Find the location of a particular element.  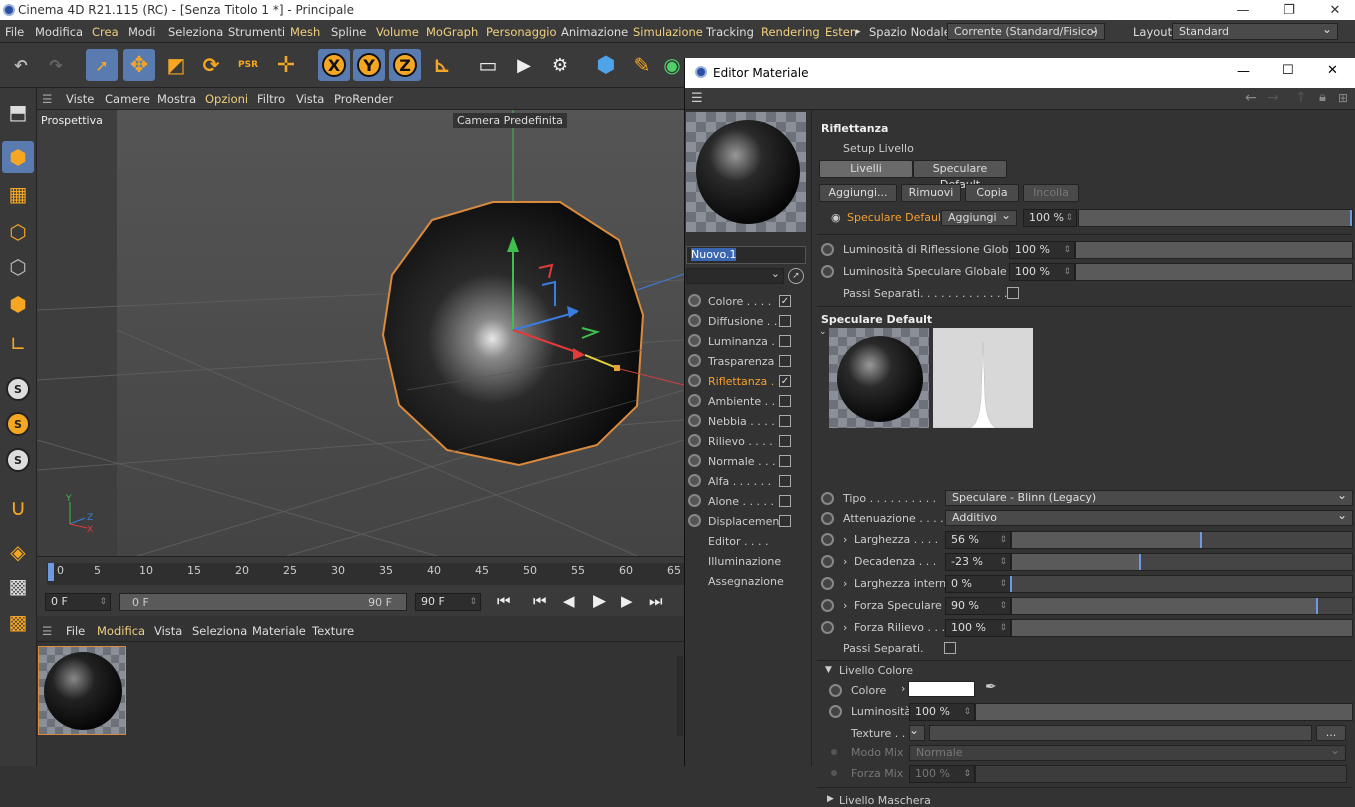

up-arrow-icon: ↑ is located at coordinates (1301, 98).